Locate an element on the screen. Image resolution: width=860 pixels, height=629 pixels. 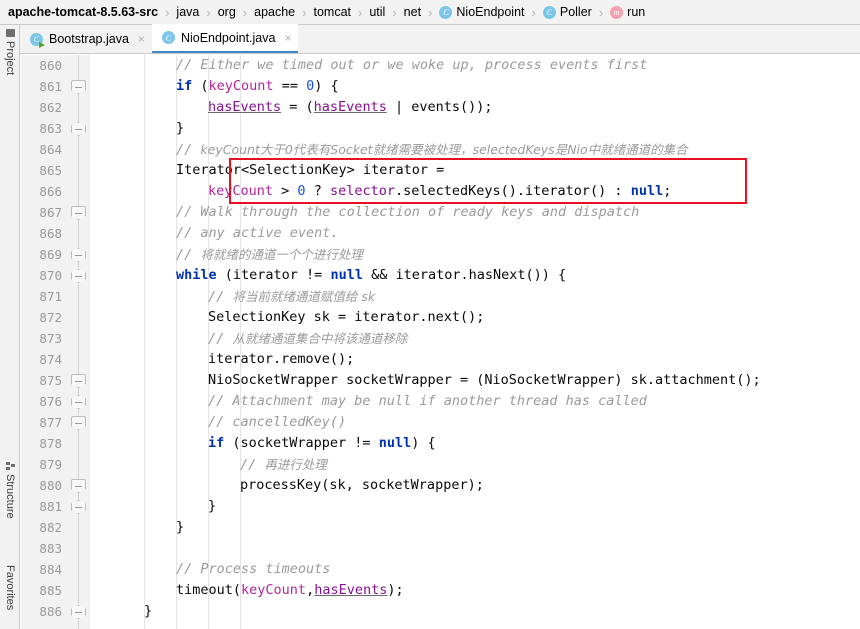
line-number: 867 is located at coordinates (41, 212).